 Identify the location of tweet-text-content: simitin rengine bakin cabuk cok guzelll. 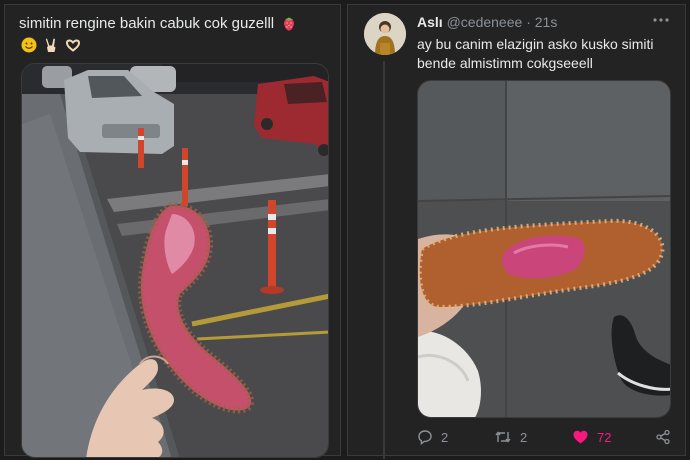
(147, 23).